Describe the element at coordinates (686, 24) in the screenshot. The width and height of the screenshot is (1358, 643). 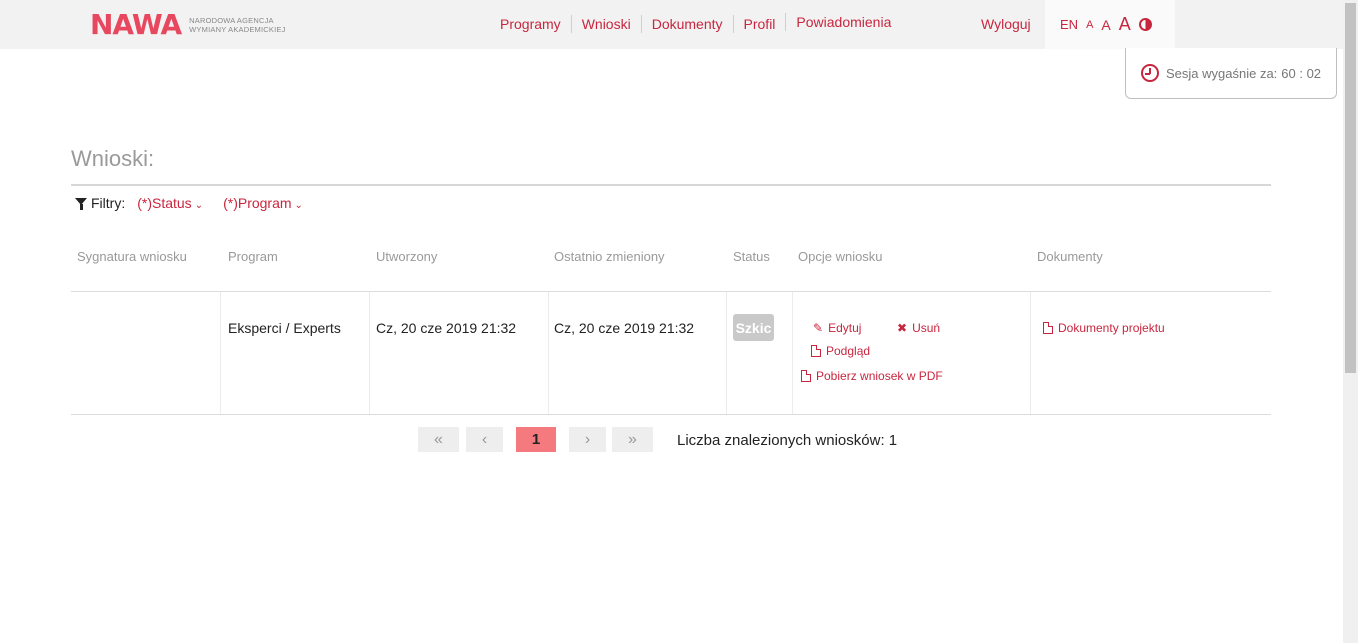
I see `nav-dokumenty: Dokumenty` at that location.